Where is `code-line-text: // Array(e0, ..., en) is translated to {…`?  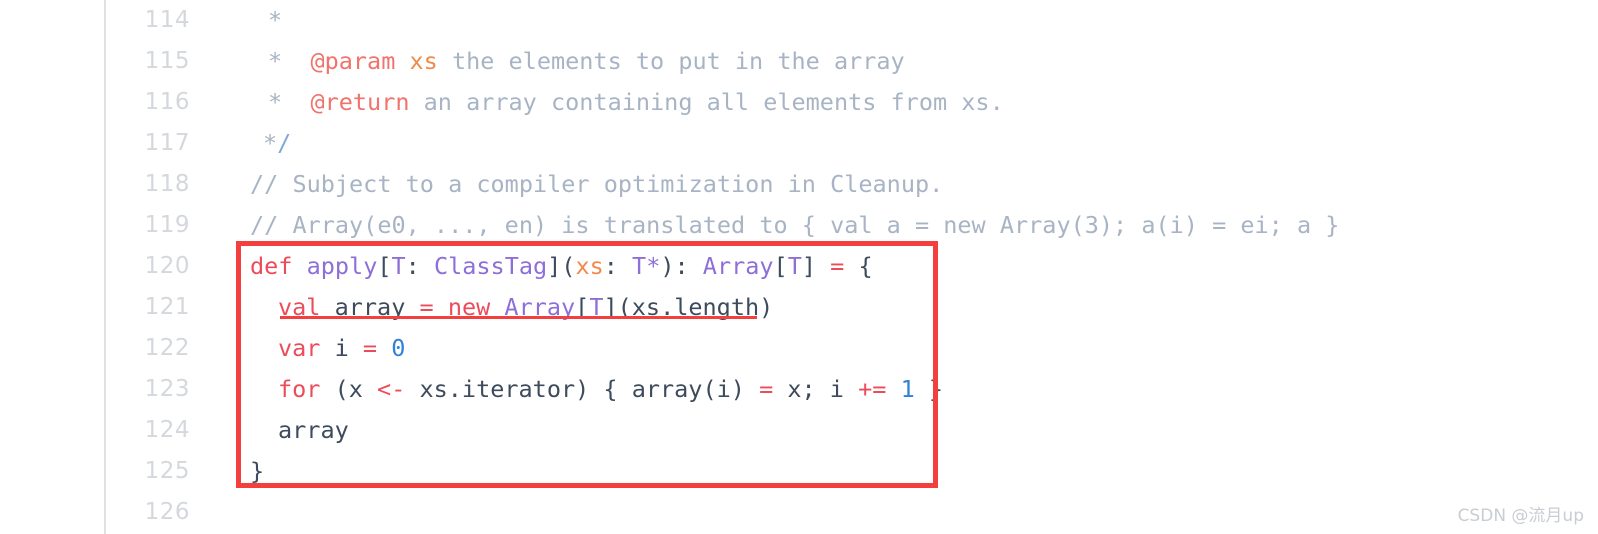
code-line-text: // Array(e0, ..., en) is translated to {… is located at coordinates (794, 225).